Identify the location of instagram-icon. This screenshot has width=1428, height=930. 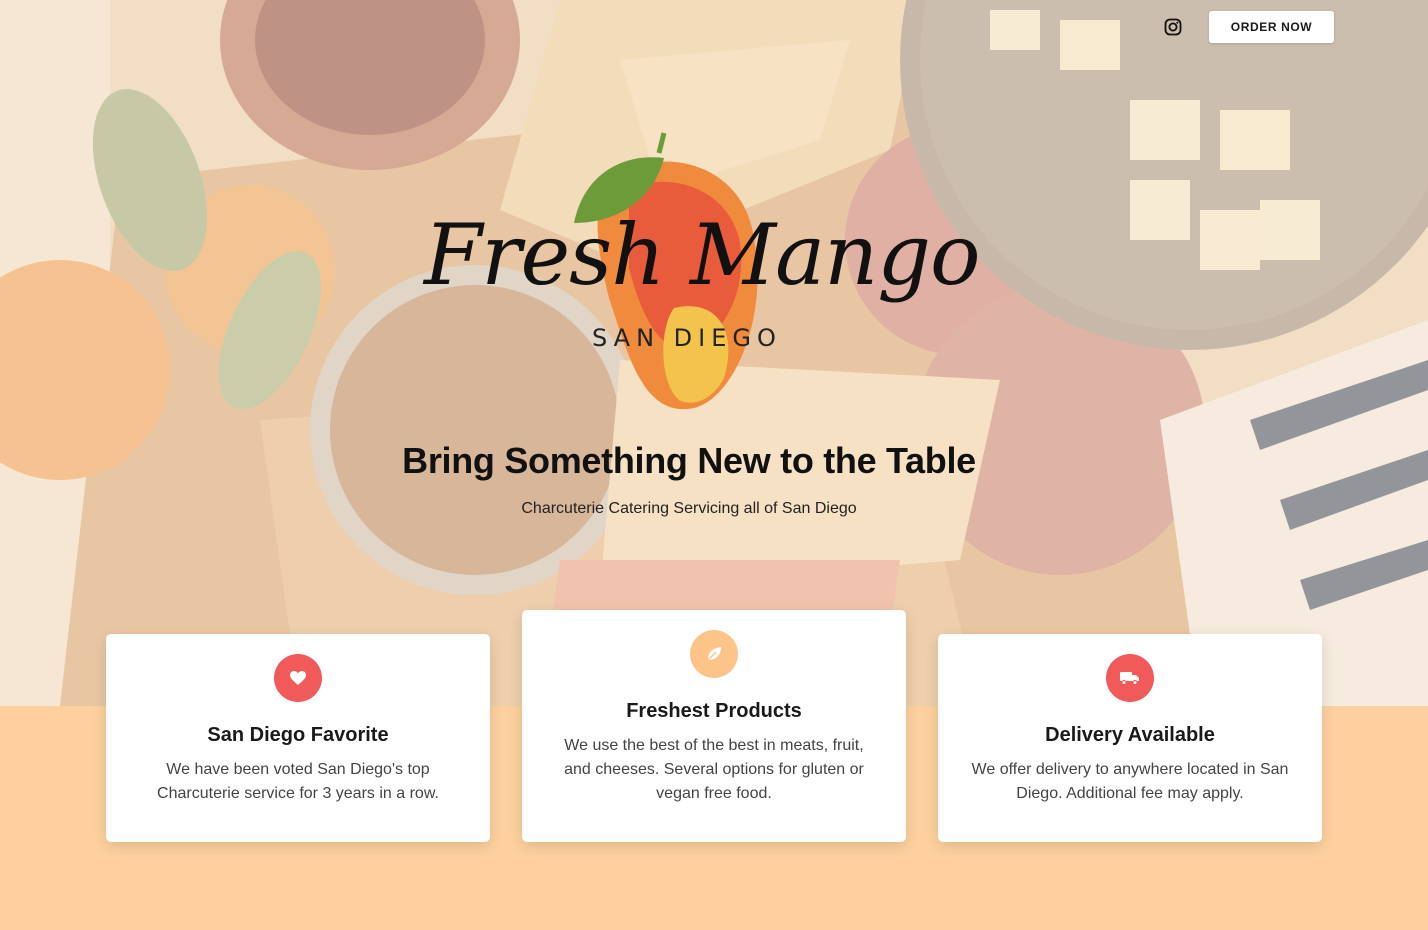
(1173, 27).